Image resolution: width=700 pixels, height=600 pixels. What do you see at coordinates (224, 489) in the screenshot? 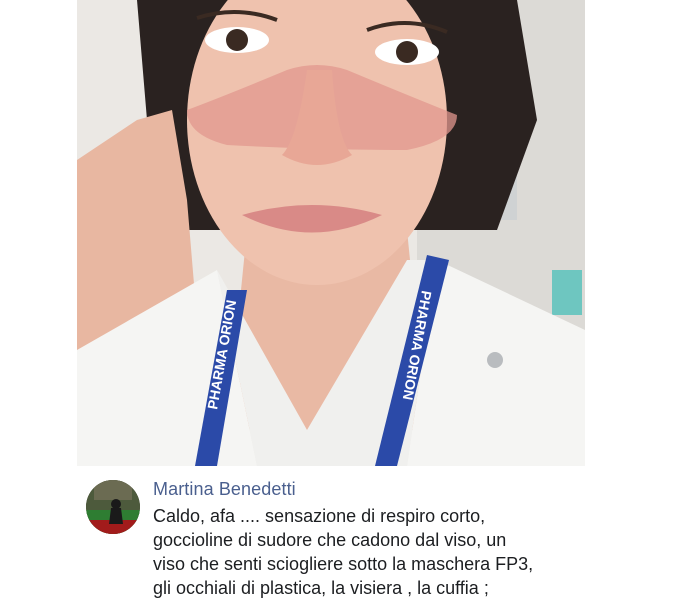
I see `comment-author-link: Martina Benedetti` at bounding box center [224, 489].